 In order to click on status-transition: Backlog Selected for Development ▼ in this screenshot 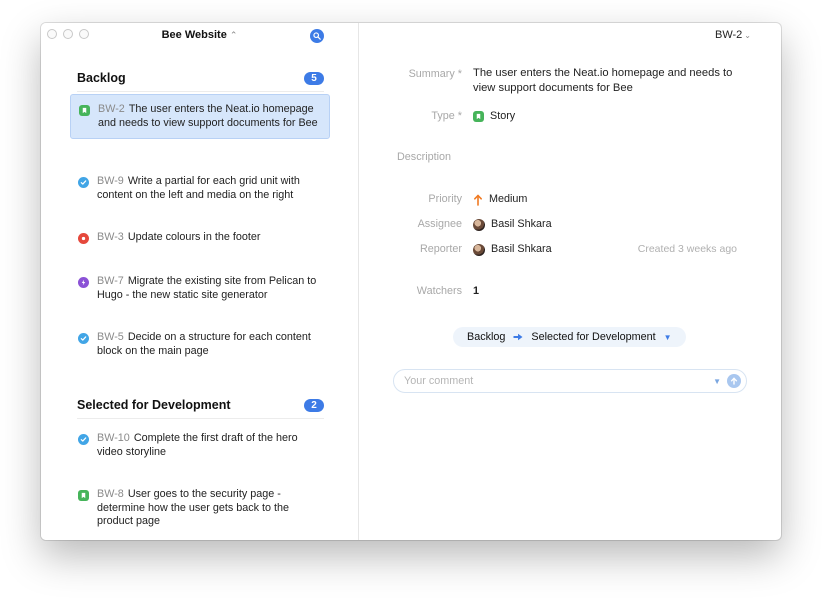, I will do `click(569, 337)`.